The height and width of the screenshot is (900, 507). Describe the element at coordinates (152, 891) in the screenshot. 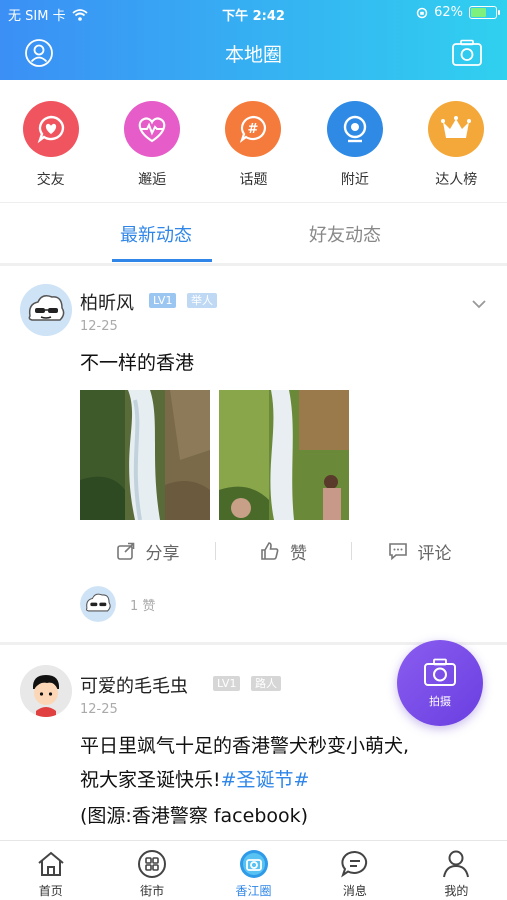

I see `nav-label: 街市` at that location.